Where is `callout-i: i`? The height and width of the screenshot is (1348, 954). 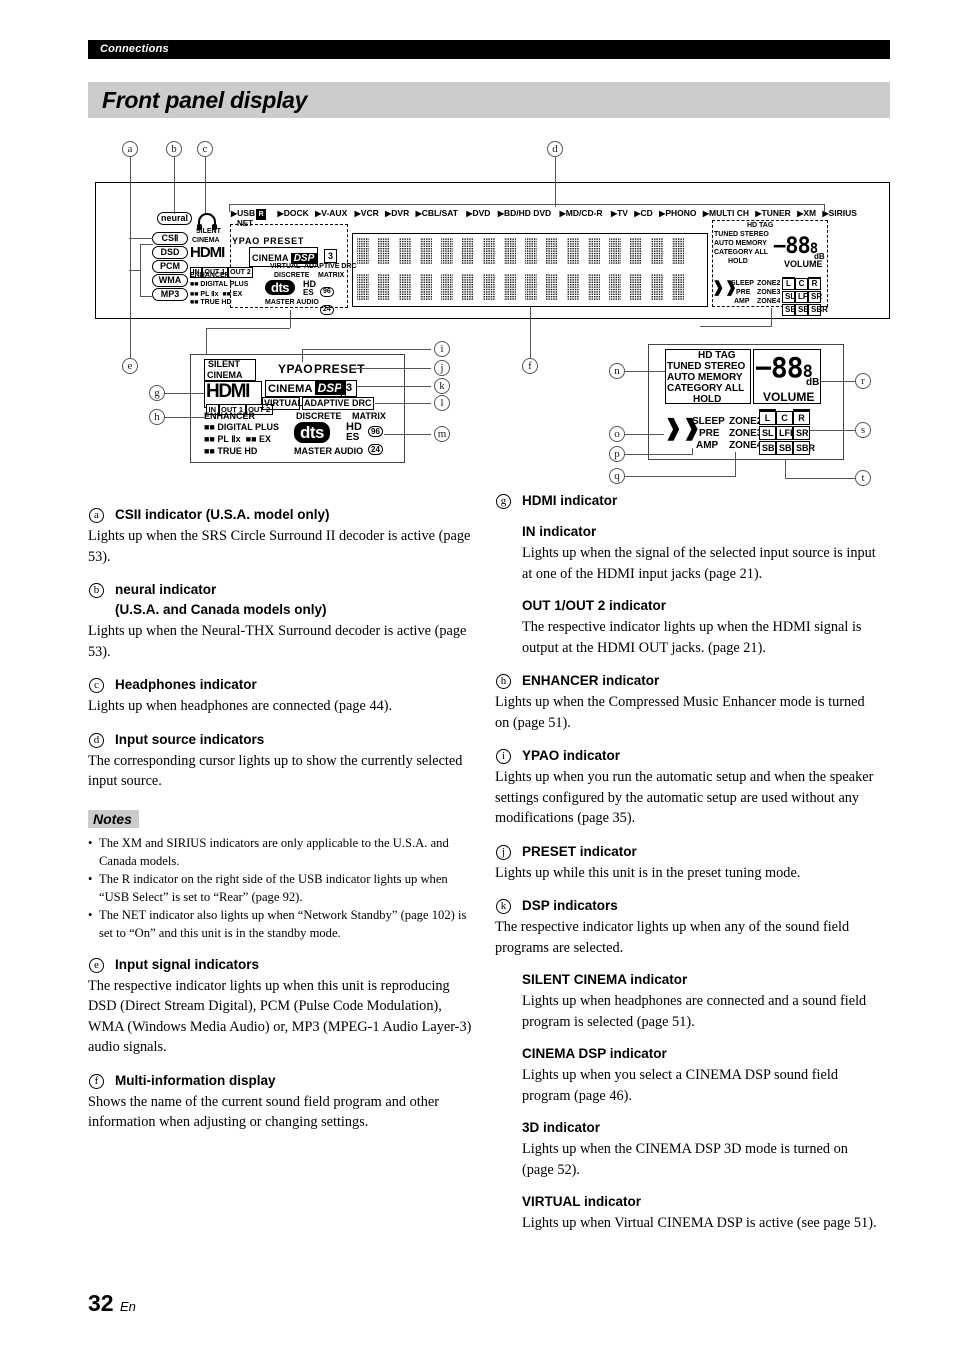 callout-i: i is located at coordinates (442, 349).